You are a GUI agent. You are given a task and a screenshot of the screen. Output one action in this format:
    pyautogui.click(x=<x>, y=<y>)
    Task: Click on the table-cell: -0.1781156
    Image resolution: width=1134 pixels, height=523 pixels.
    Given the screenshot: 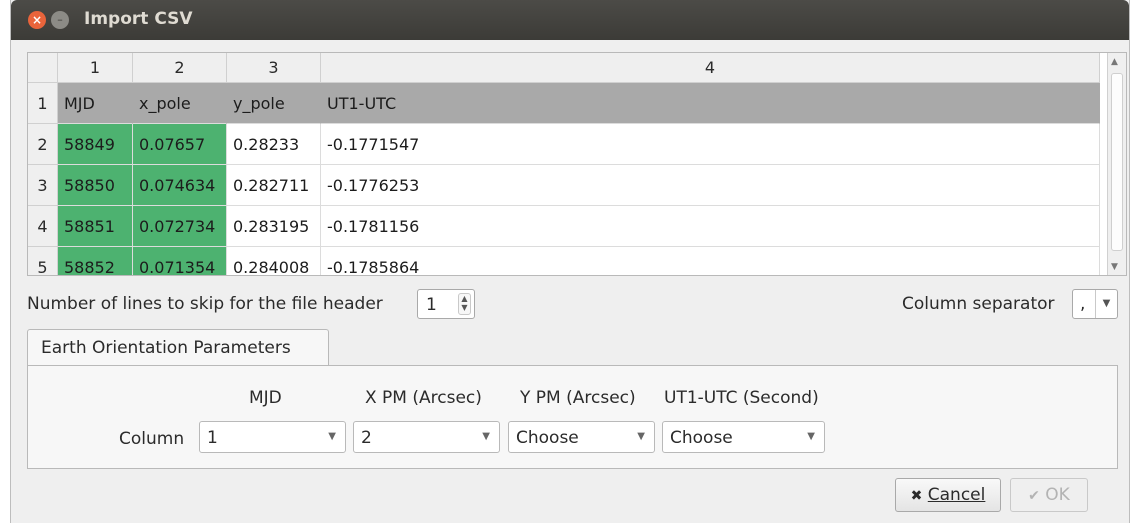 What is the action you would take?
    pyautogui.click(x=710, y=226)
    